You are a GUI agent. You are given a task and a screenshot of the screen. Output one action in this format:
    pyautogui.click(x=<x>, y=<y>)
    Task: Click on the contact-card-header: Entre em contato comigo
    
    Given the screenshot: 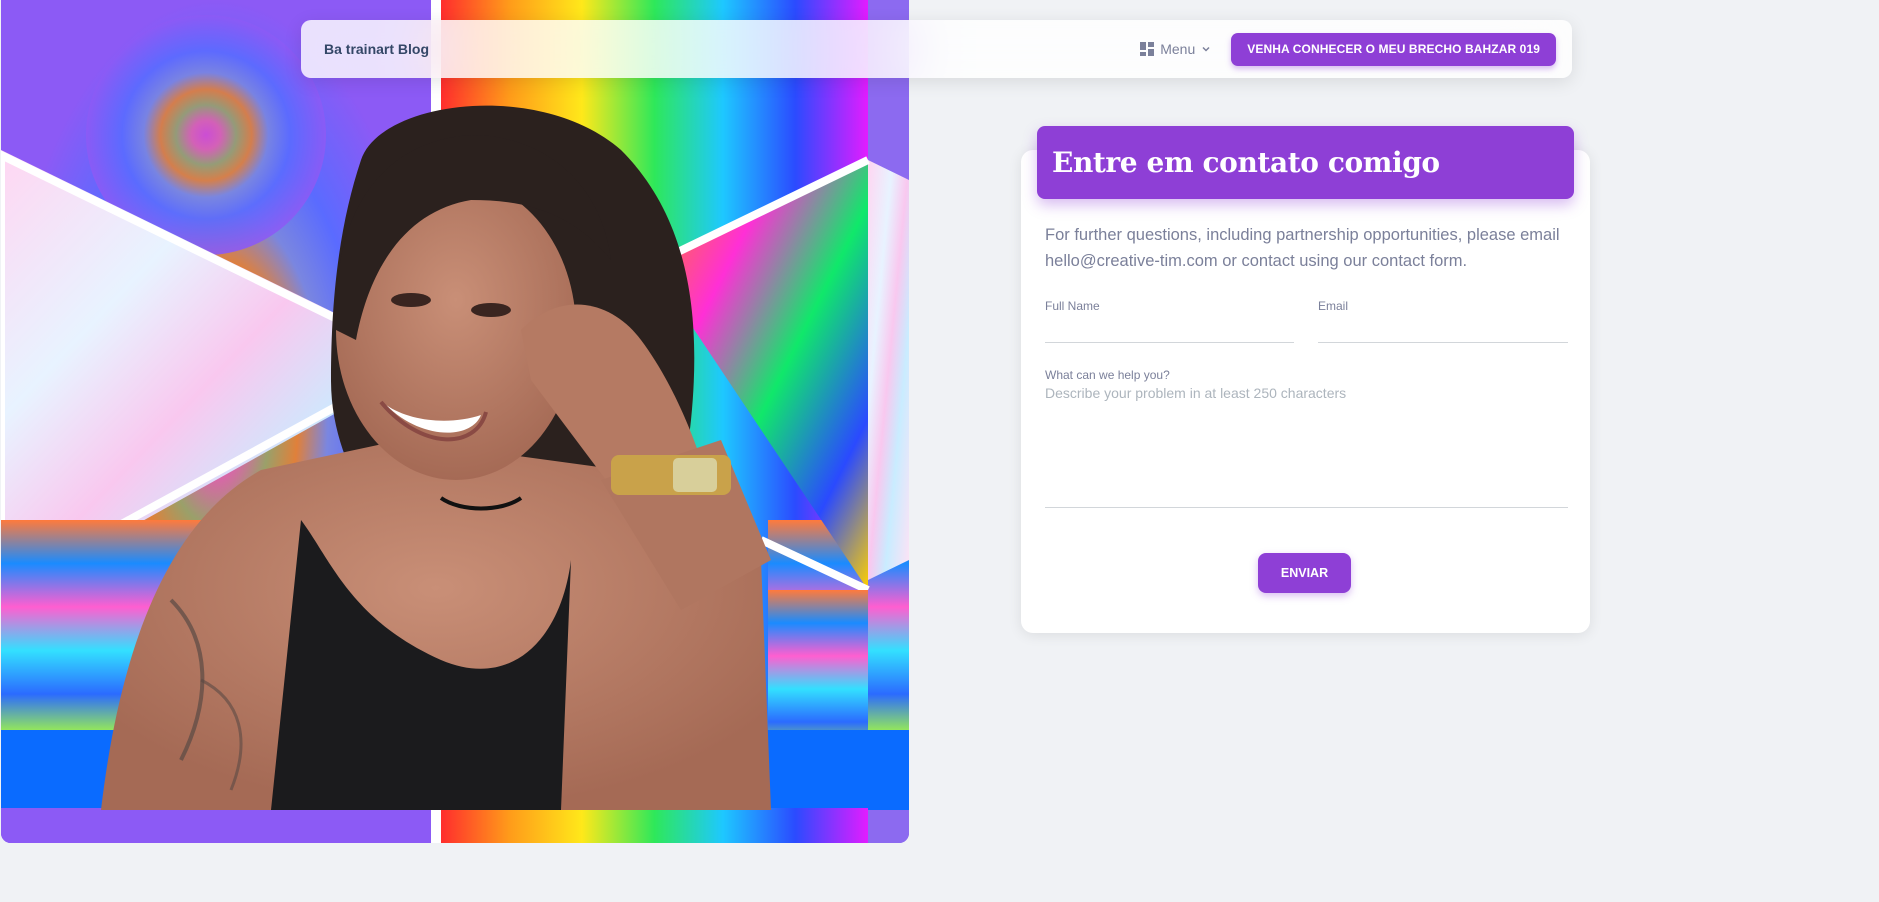 What is the action you would take?
    pyautogui.click(x=1305, y=162)
    